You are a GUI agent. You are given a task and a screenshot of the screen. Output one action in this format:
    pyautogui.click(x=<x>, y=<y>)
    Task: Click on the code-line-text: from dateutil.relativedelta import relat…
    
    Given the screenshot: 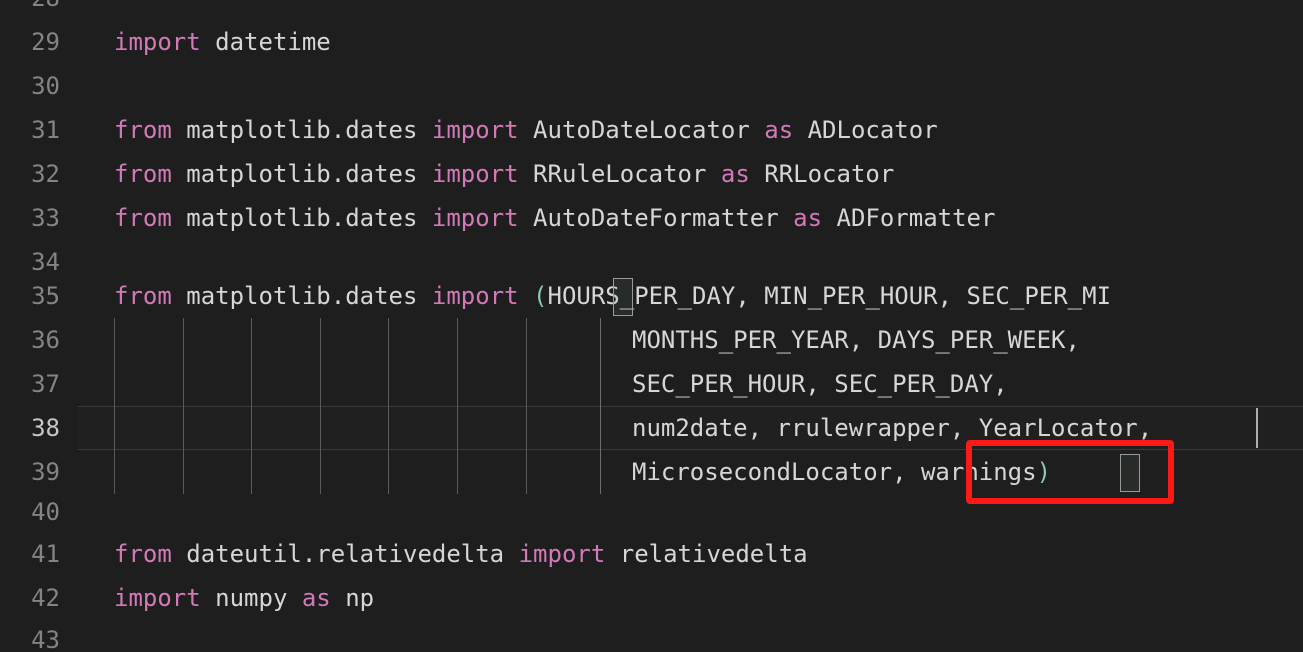 What is the action you would take?
    pyautogui.click(x=461, y=554)
    